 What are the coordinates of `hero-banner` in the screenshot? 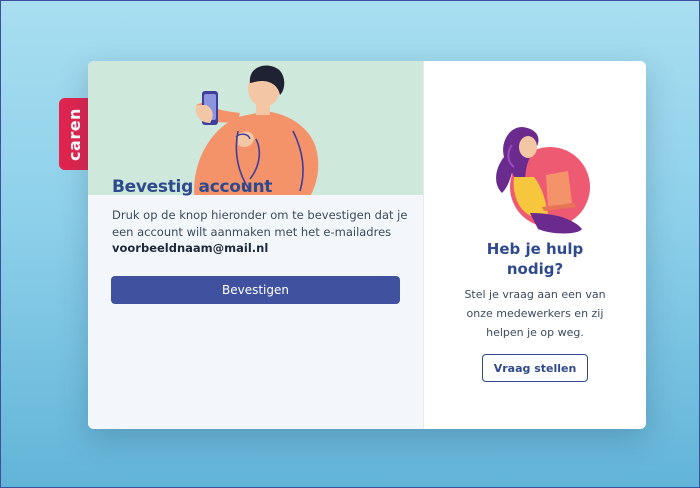 It's located at (255, 128).